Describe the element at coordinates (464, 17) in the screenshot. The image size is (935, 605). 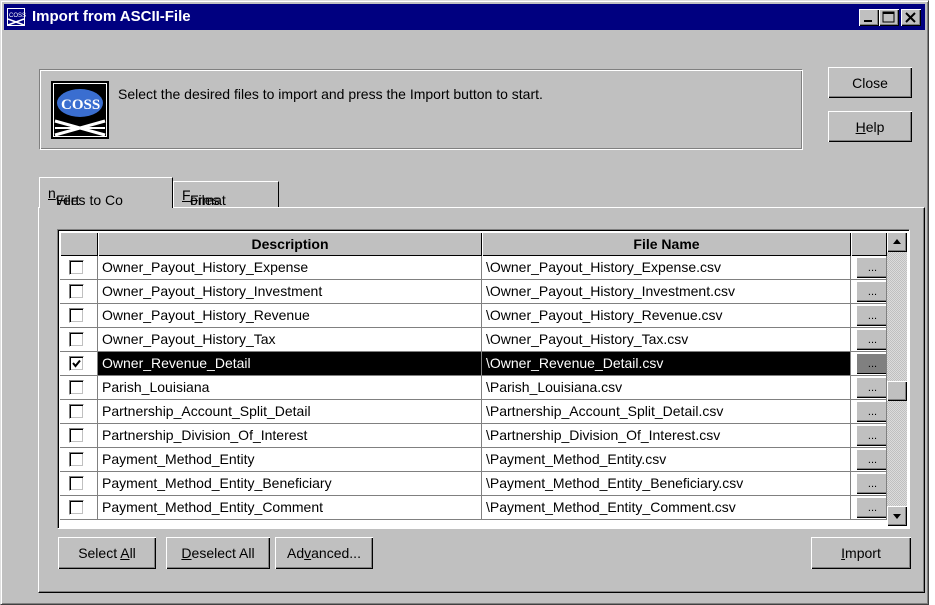
I see `title-bar: COSS Import from ASCII-File` at that location.